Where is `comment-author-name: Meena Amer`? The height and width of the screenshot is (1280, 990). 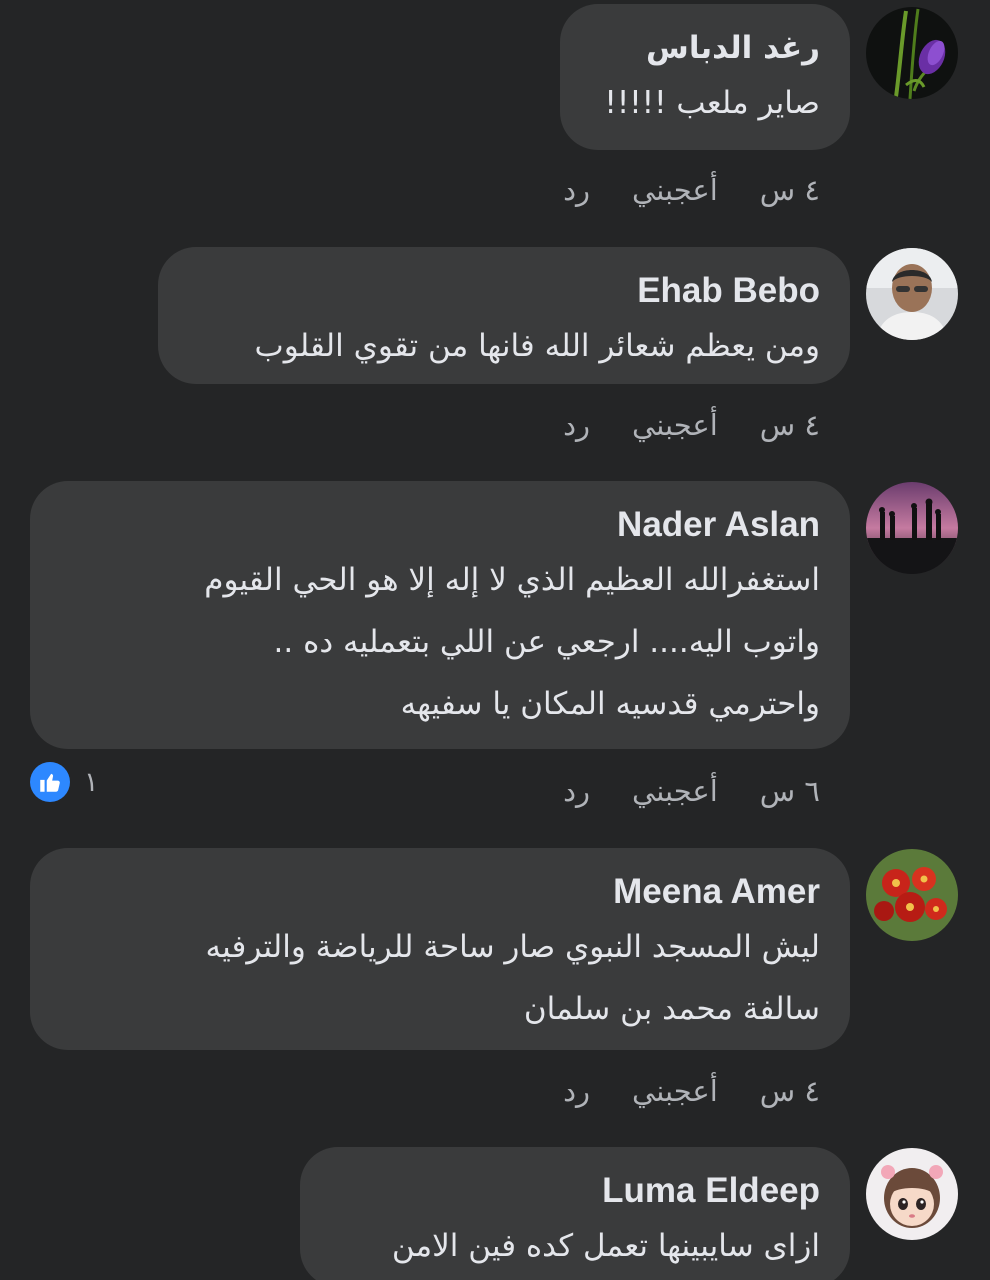 comment-author-name: Meena Amer is located at coordinates (439, 892).